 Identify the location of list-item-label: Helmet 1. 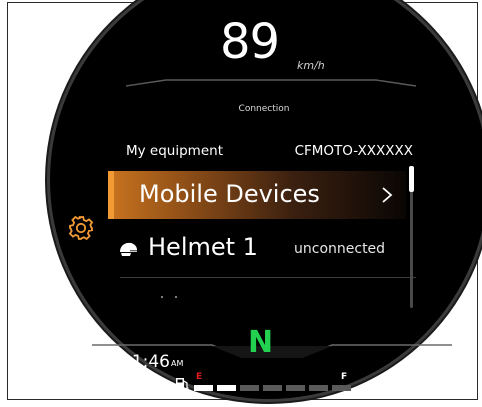
(203, 247).